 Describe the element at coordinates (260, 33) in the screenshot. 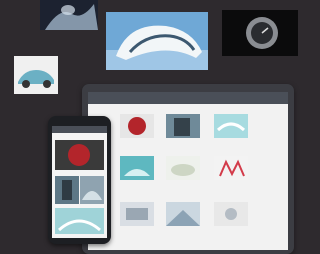

I see `wristwatch-photo` at that location.